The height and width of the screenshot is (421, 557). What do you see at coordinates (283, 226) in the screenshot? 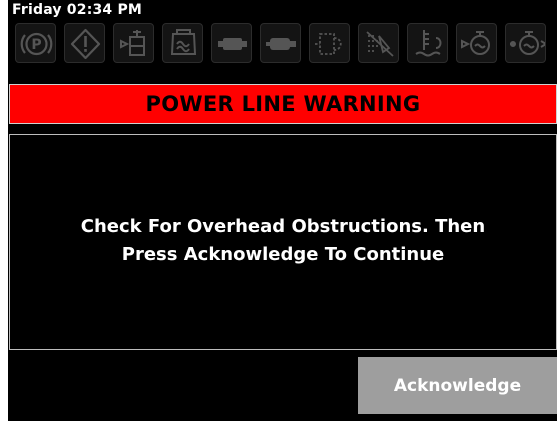
I see `message-line-1: Check For Overhead Obstructions. Then` at bounding box center [283, 226].